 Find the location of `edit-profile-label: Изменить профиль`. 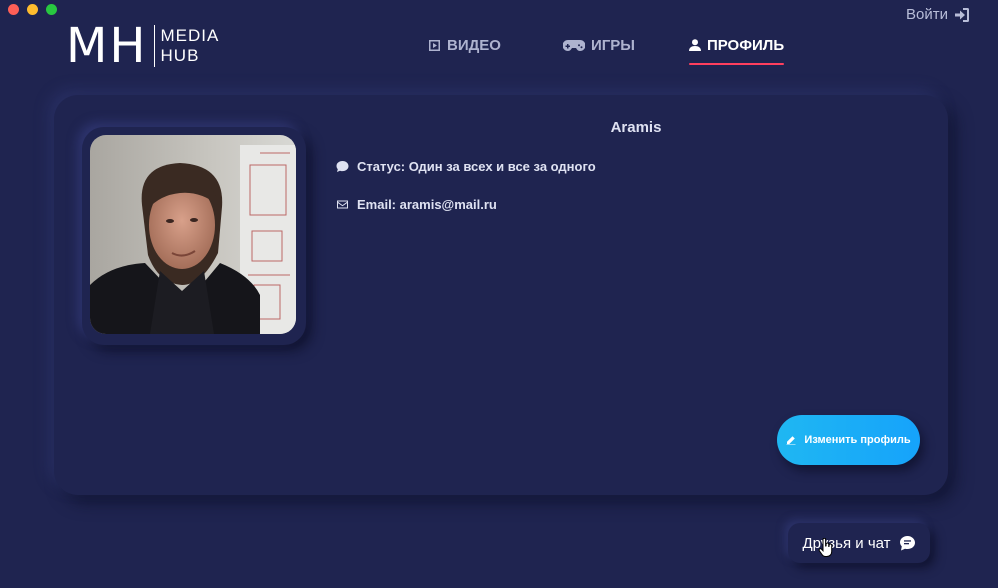

edit-profile-label: Изменить профиль is located at coordinates (857, 440).